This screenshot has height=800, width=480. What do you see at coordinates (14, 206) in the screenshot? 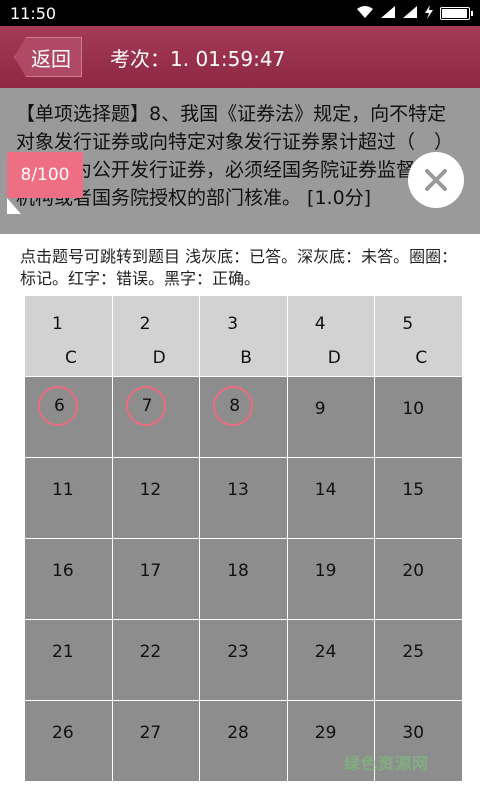
I see `counter-pointer` at bounding box center [14, 206].